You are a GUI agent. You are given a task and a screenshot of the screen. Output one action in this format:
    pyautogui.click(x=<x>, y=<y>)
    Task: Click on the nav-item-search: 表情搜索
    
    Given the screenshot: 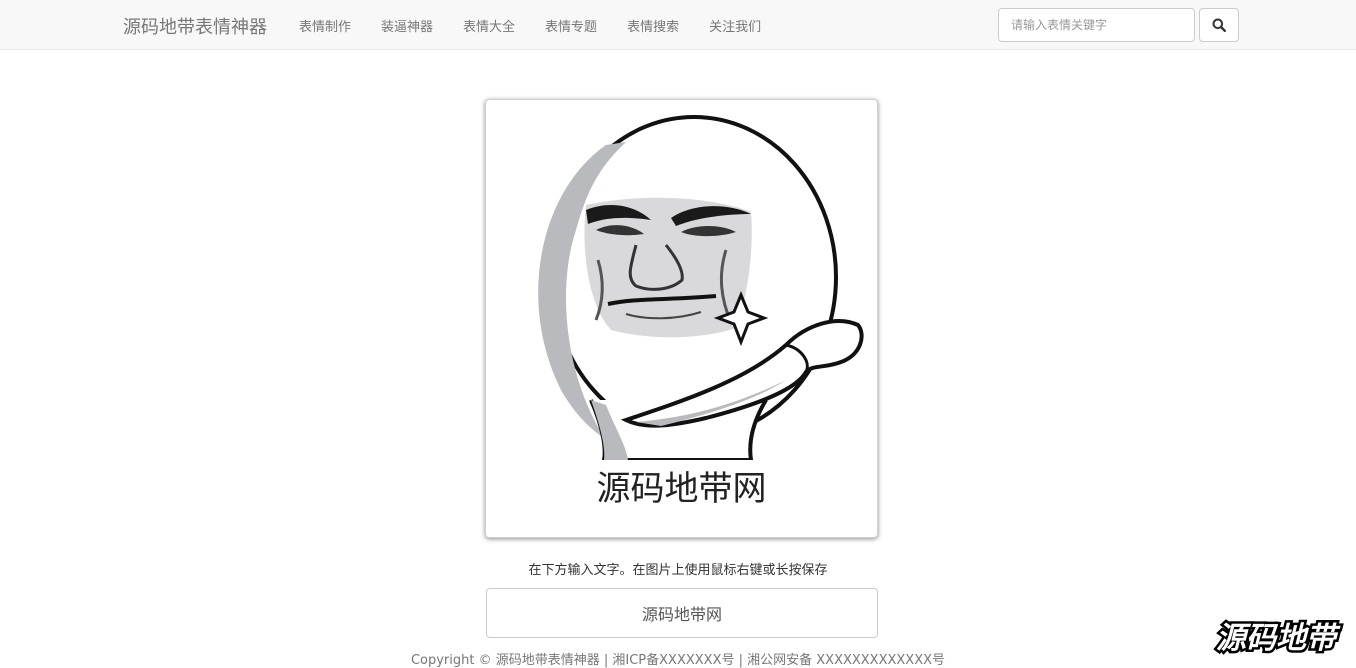 What is the action you would take?
    pyautogui.click(x=653, y=25)
    